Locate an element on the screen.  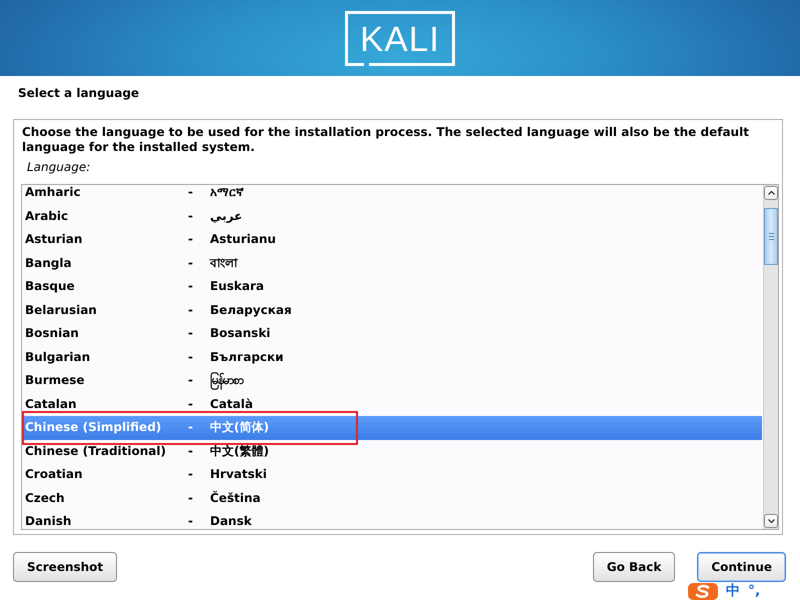
list-label: Language: is located at coordinates (58, 167).